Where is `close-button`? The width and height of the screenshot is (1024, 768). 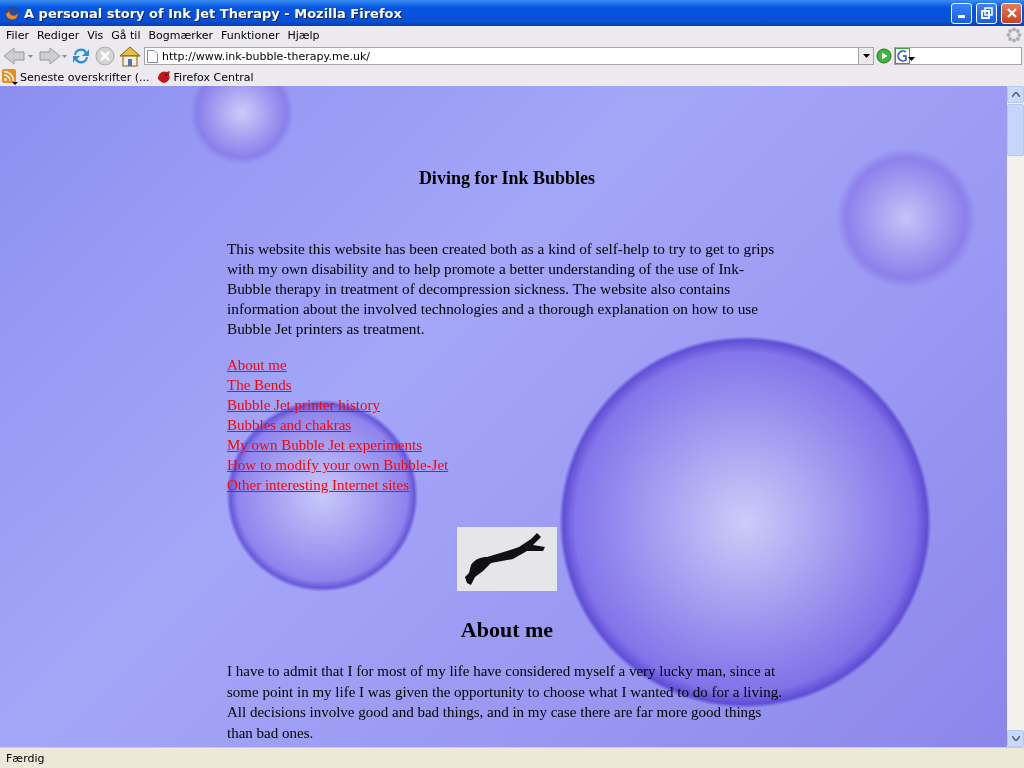
close-button is located at coordinates (1011, 13).